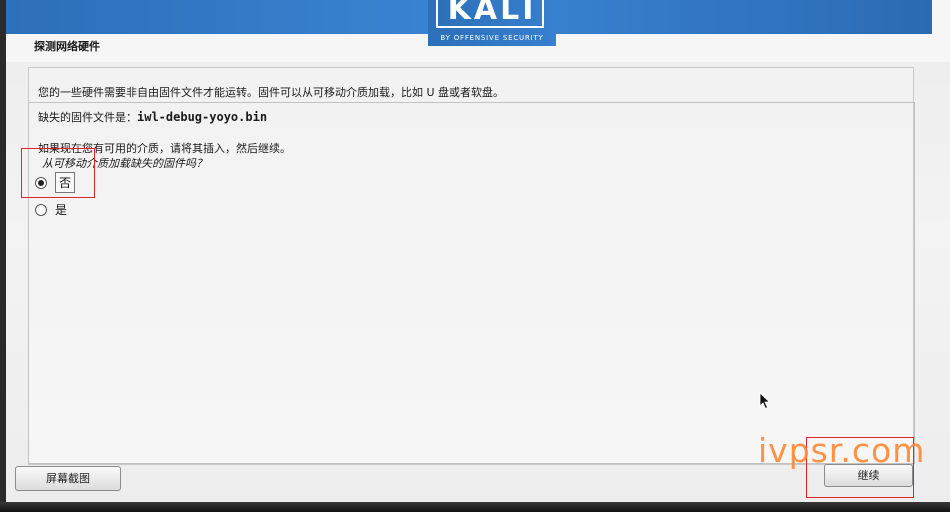 Image resolution: width=950 pixels, height=512 pixels. Describe the element at coordinates (475, 507) in the screenshot. I see `monitor-bezel-bottom` at that location.